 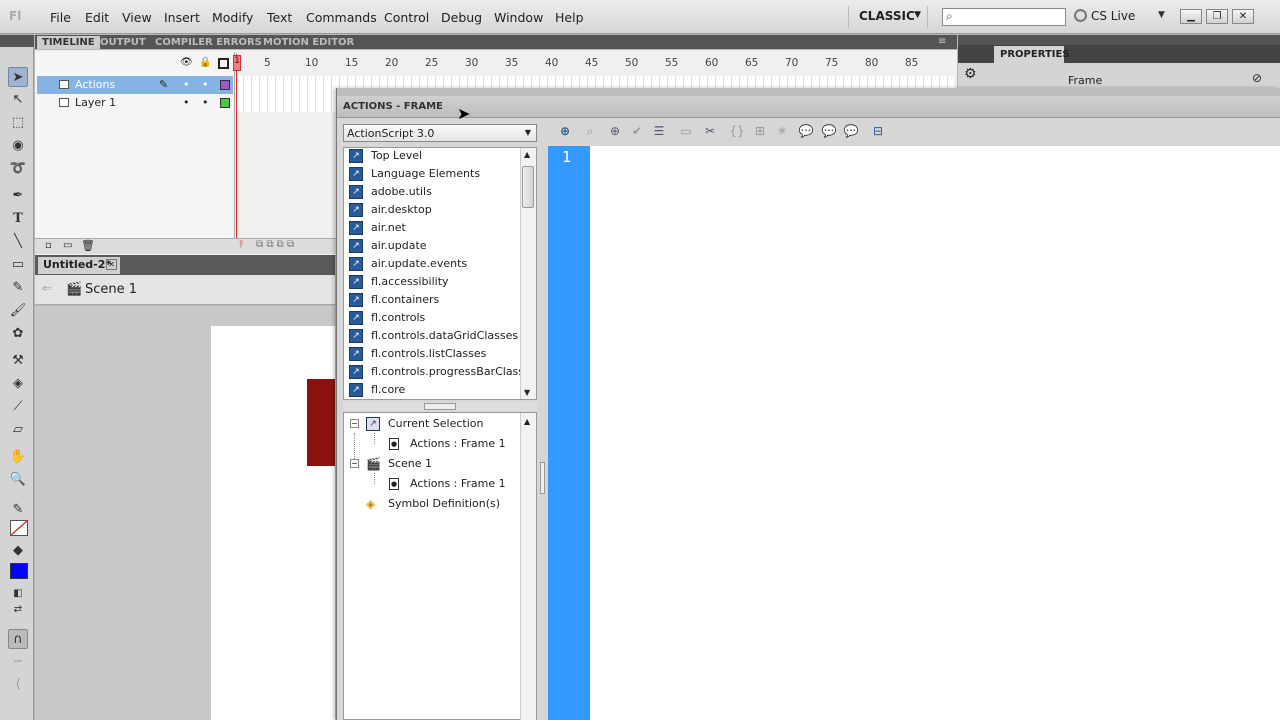 I want to click on tab-motion-editor: MOTION EDITOR, so click(x=308, y=42).